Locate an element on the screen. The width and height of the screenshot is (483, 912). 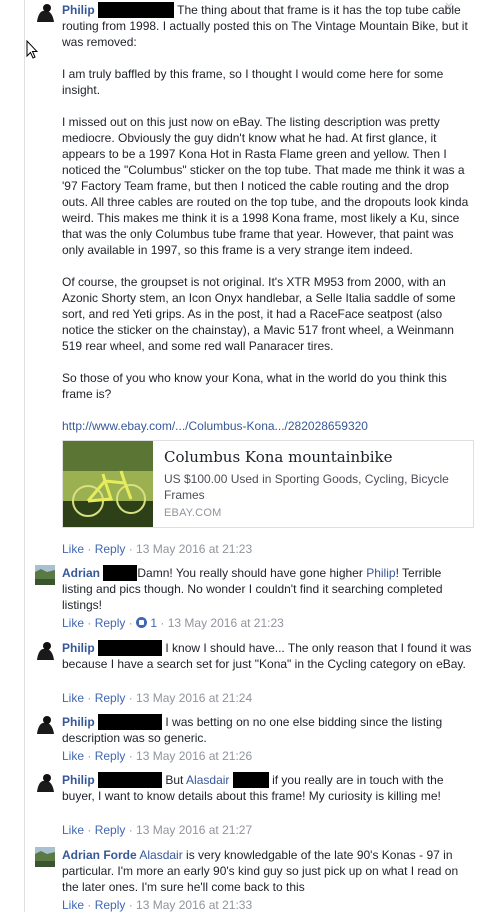
reply-actions: Like · Reply · 13 May 2016 at 21:26 is located at coordinates (157, 756).